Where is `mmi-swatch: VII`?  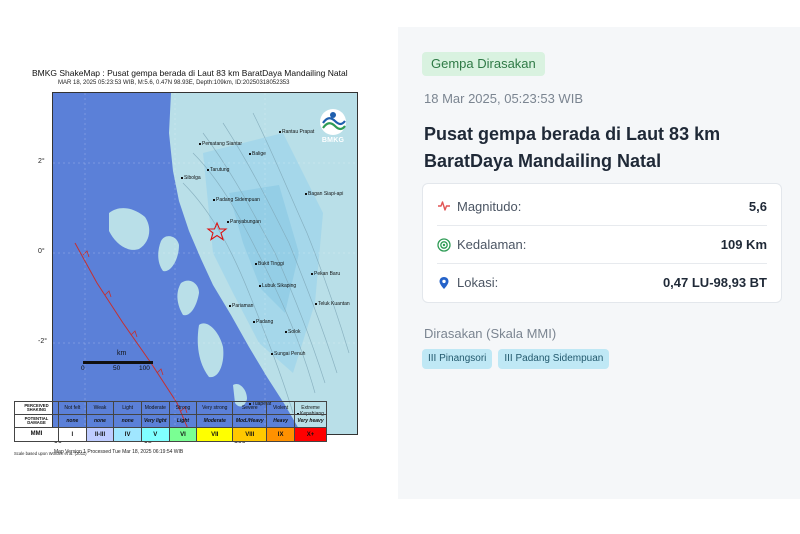 mmi-swatch: VII is located at coordinates (215, 434).